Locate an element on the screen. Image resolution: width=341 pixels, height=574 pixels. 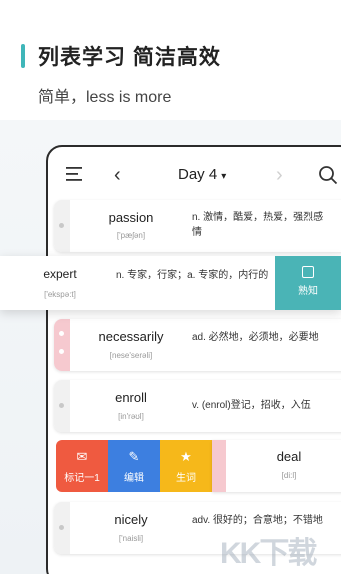
word-phonetic: ['ekspə:t] is located at coordinates (60, 294).